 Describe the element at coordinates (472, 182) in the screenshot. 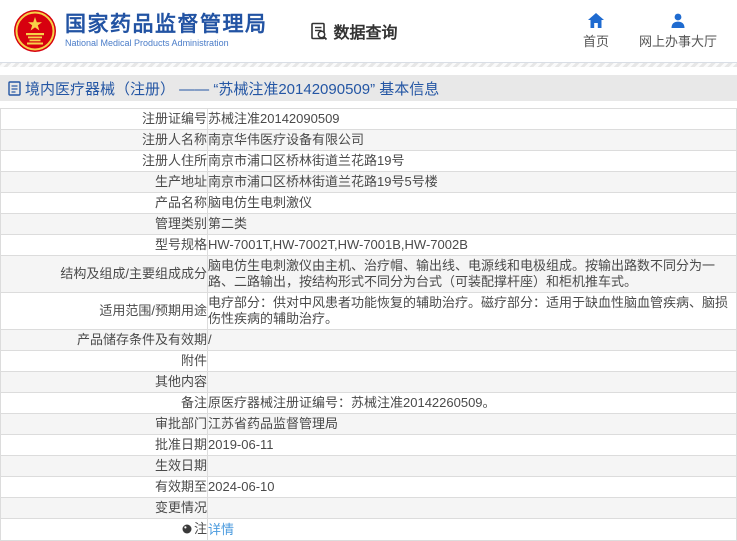

I see `row-value: 南京市浦口区桥林街道兰花路19号5号楼` at that location.